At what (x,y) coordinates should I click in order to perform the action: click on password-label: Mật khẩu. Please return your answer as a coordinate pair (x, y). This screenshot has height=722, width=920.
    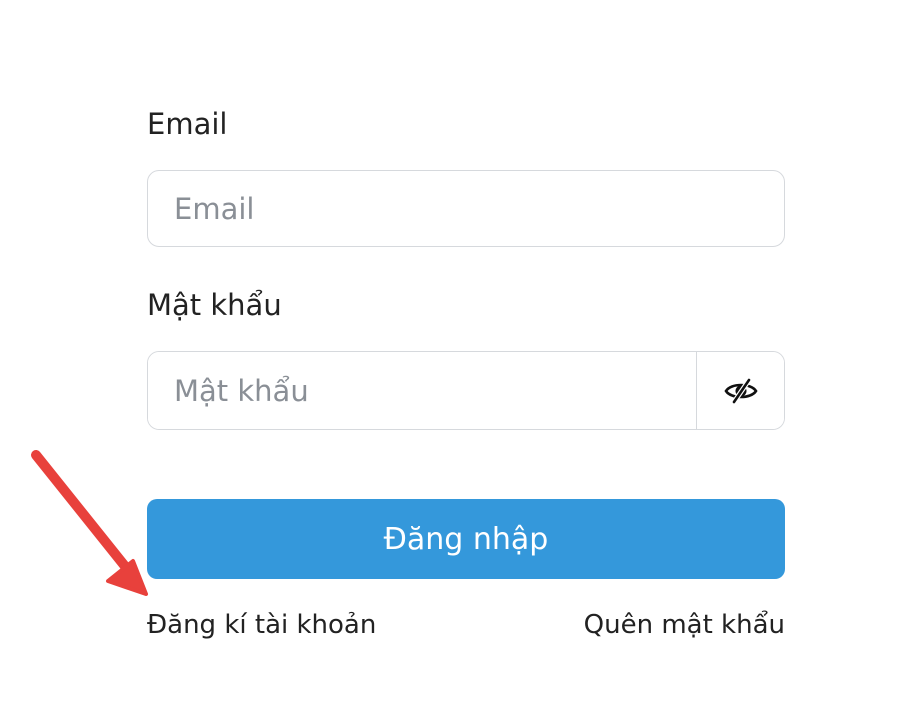
    Looking at the image, I should click on (214, 305).